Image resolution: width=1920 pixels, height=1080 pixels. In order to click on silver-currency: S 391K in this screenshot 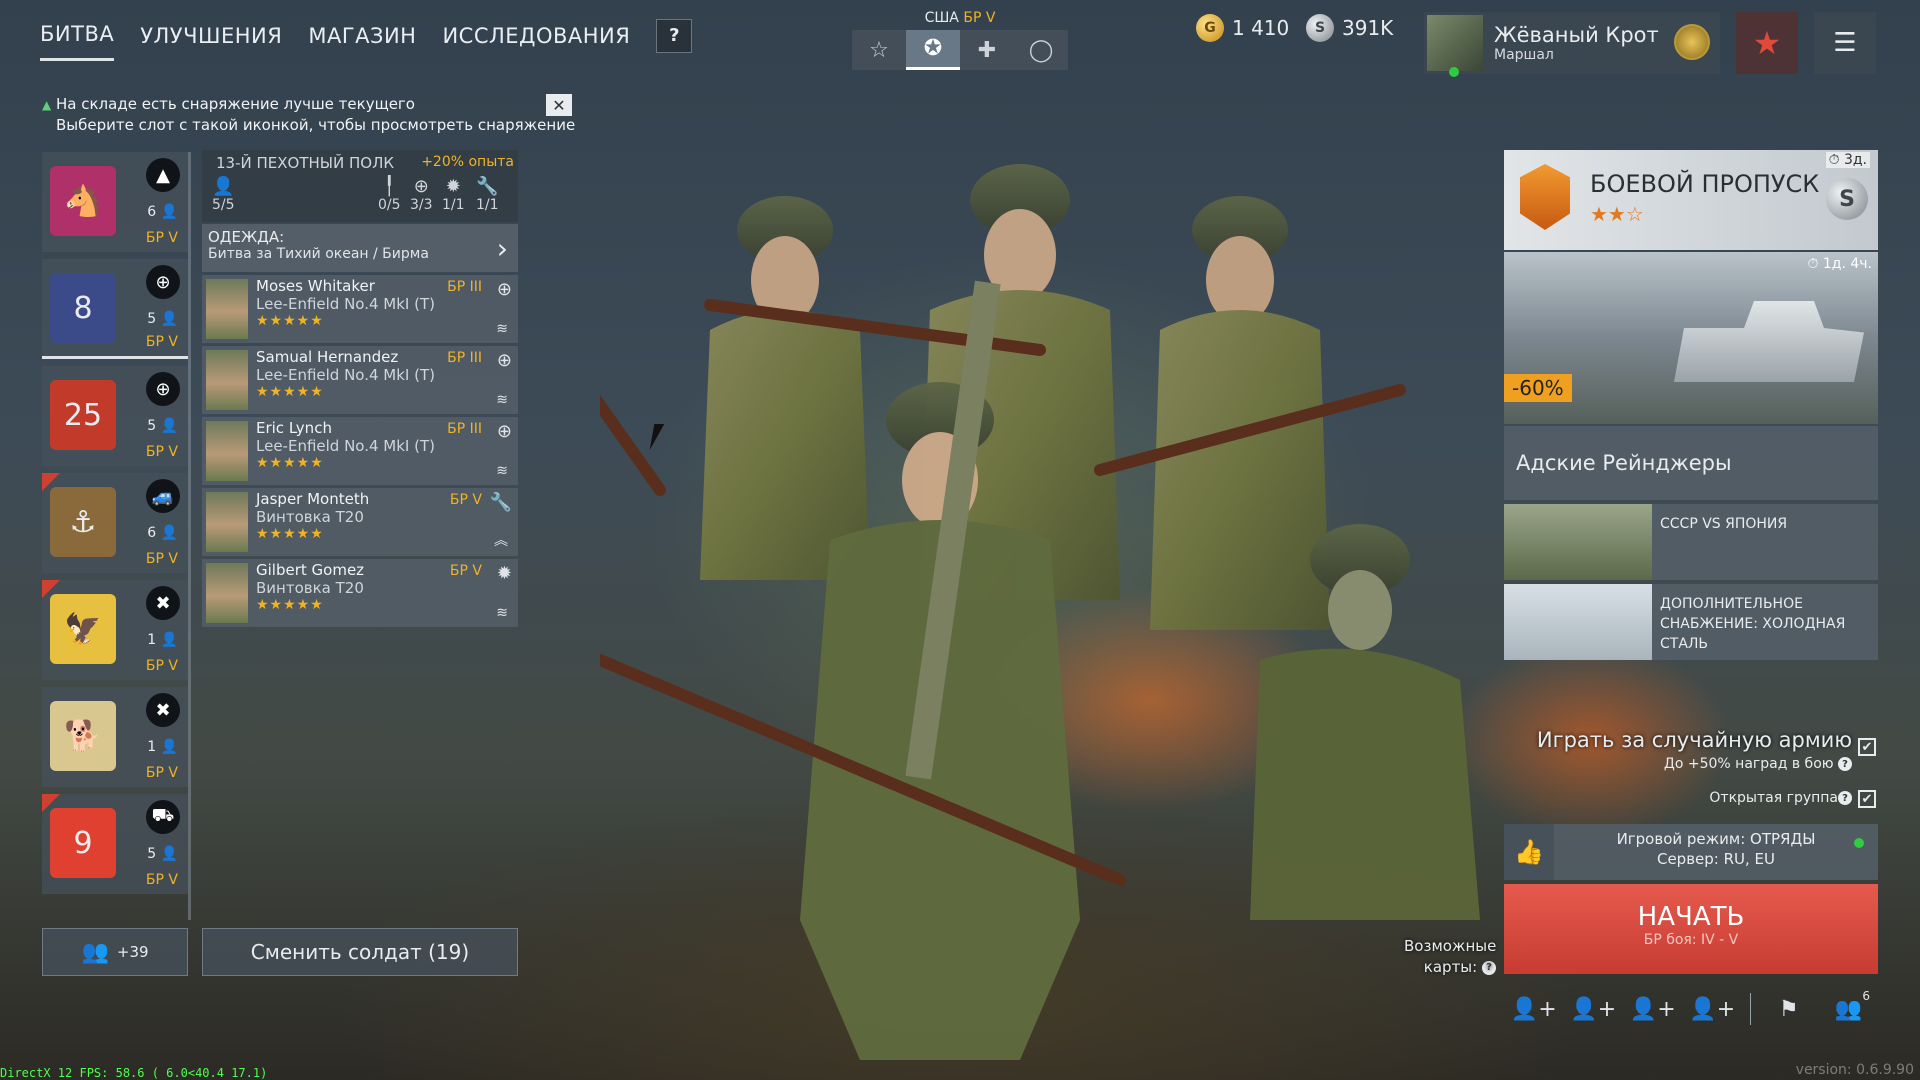, I will do `click(1349, 28)`.